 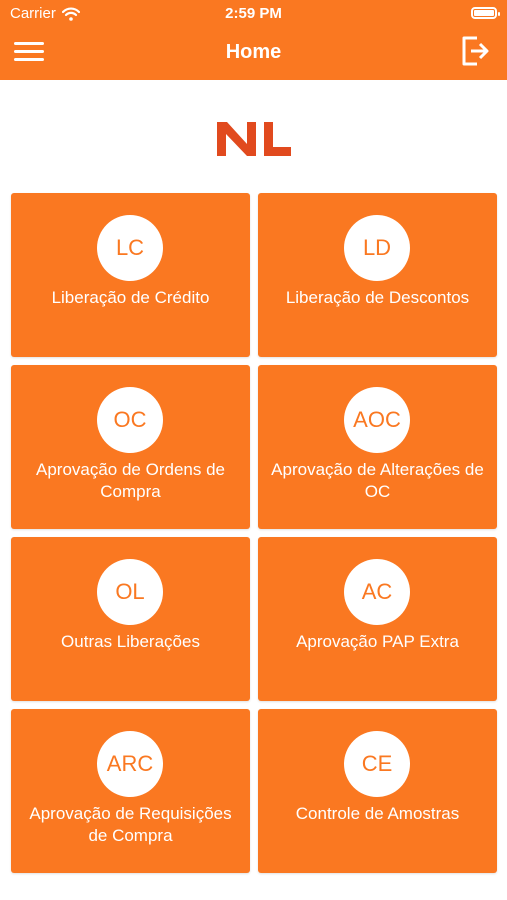 What do you see at coordinates (377, 248) in the screenshot?
I see `module-badge: LD` at bounding box center [377, 248].